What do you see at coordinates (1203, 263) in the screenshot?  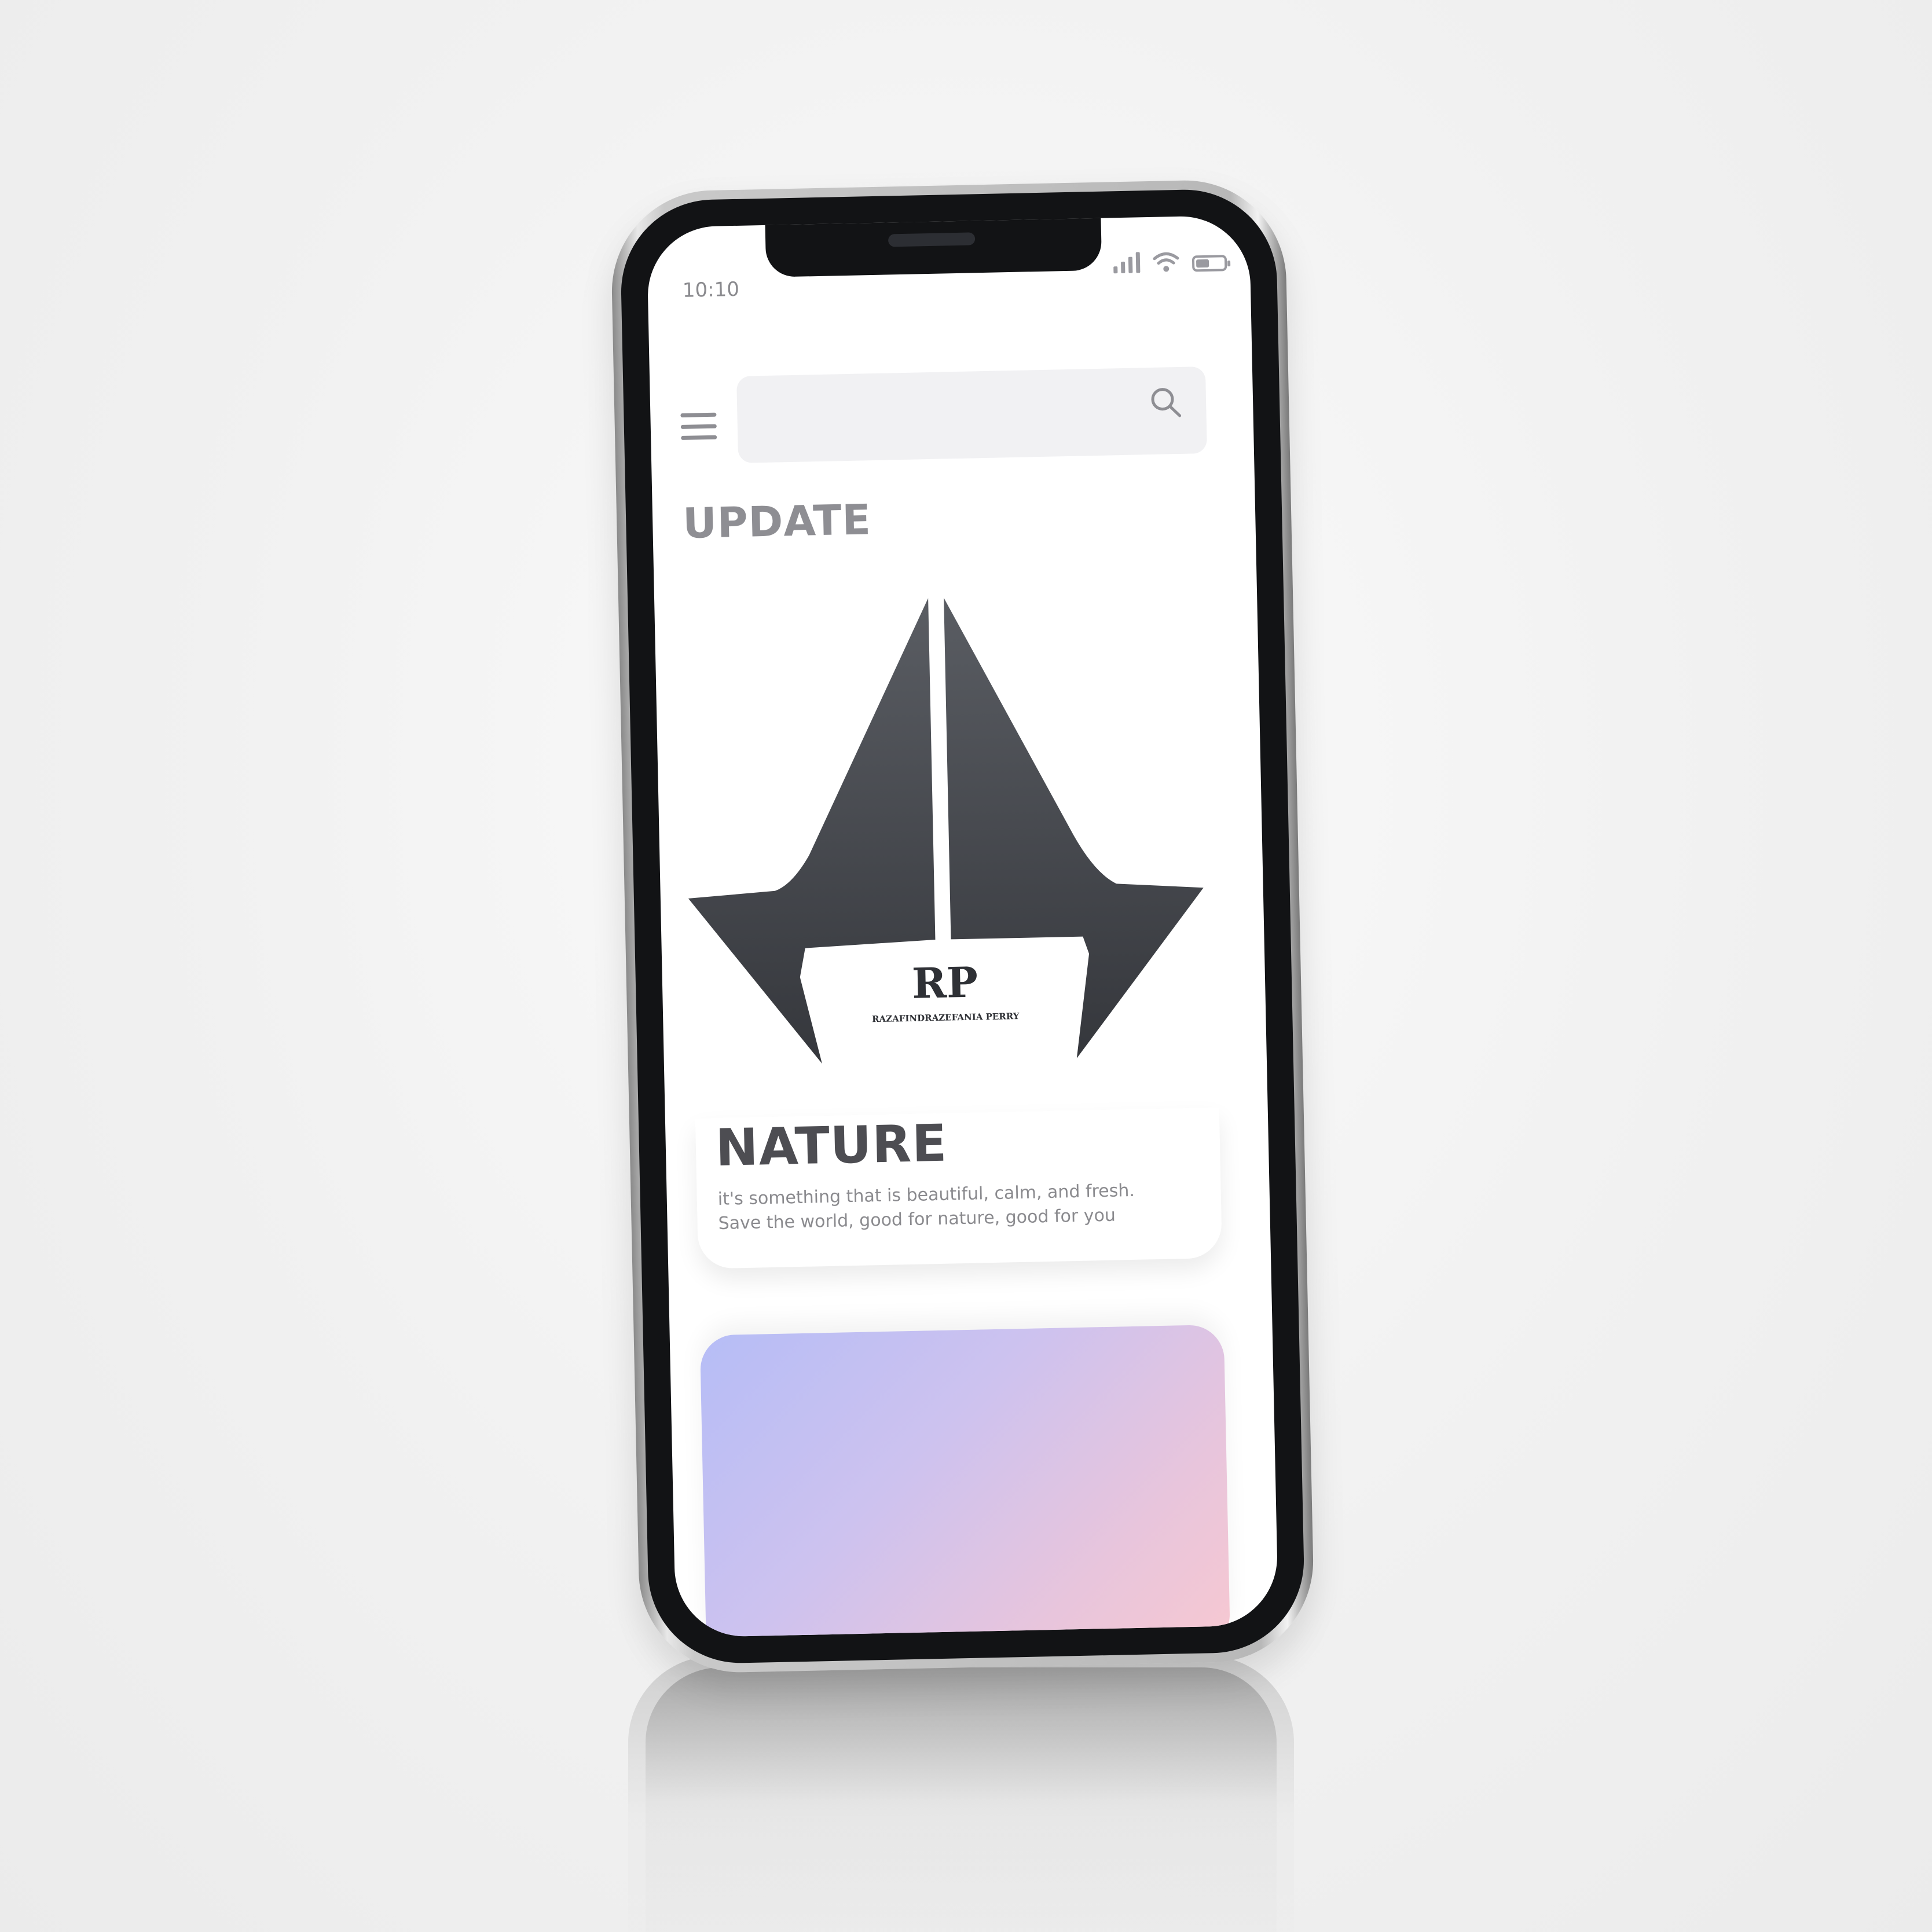 I see `battery-level` at bounding box center [1203, 263].